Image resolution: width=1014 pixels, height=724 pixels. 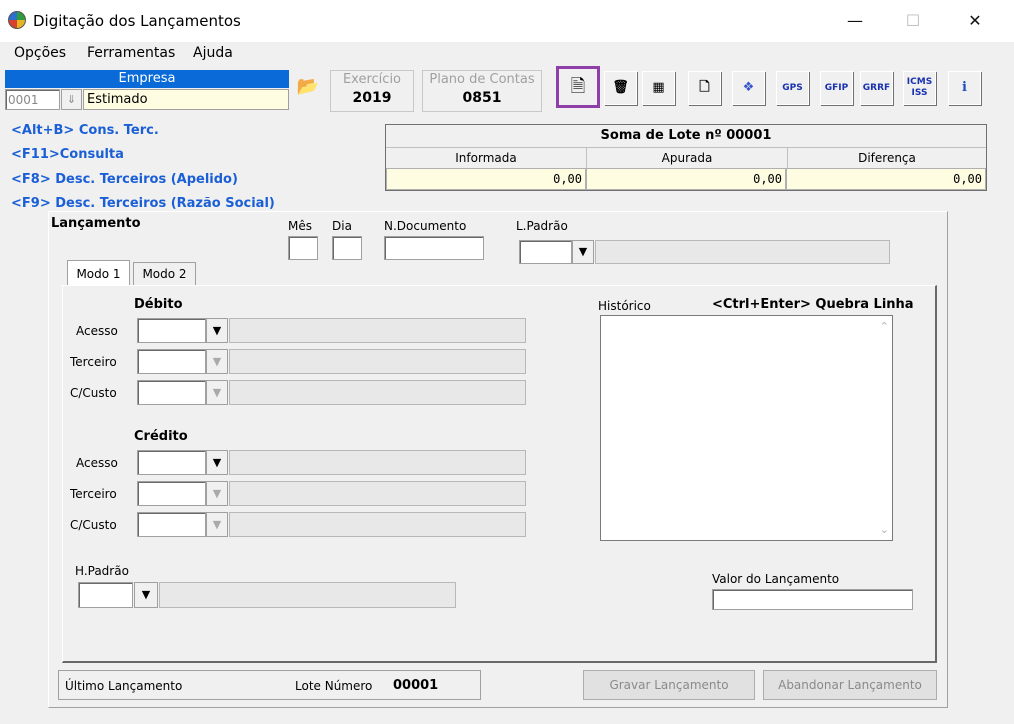 What do you see at coordinates (884, 326) in the screenshot?
I see `scroll-up-icon: ⌃` at bounding box center [884, 326].